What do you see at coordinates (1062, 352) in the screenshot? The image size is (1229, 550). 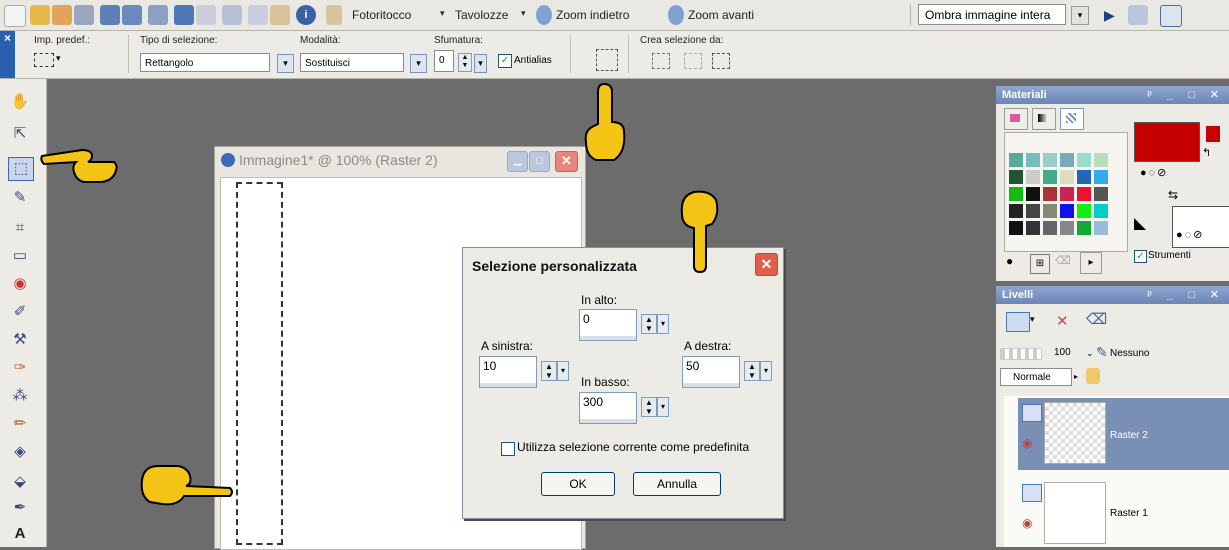 I see `opacity-value: 100` at bounding box center [1062, 352].